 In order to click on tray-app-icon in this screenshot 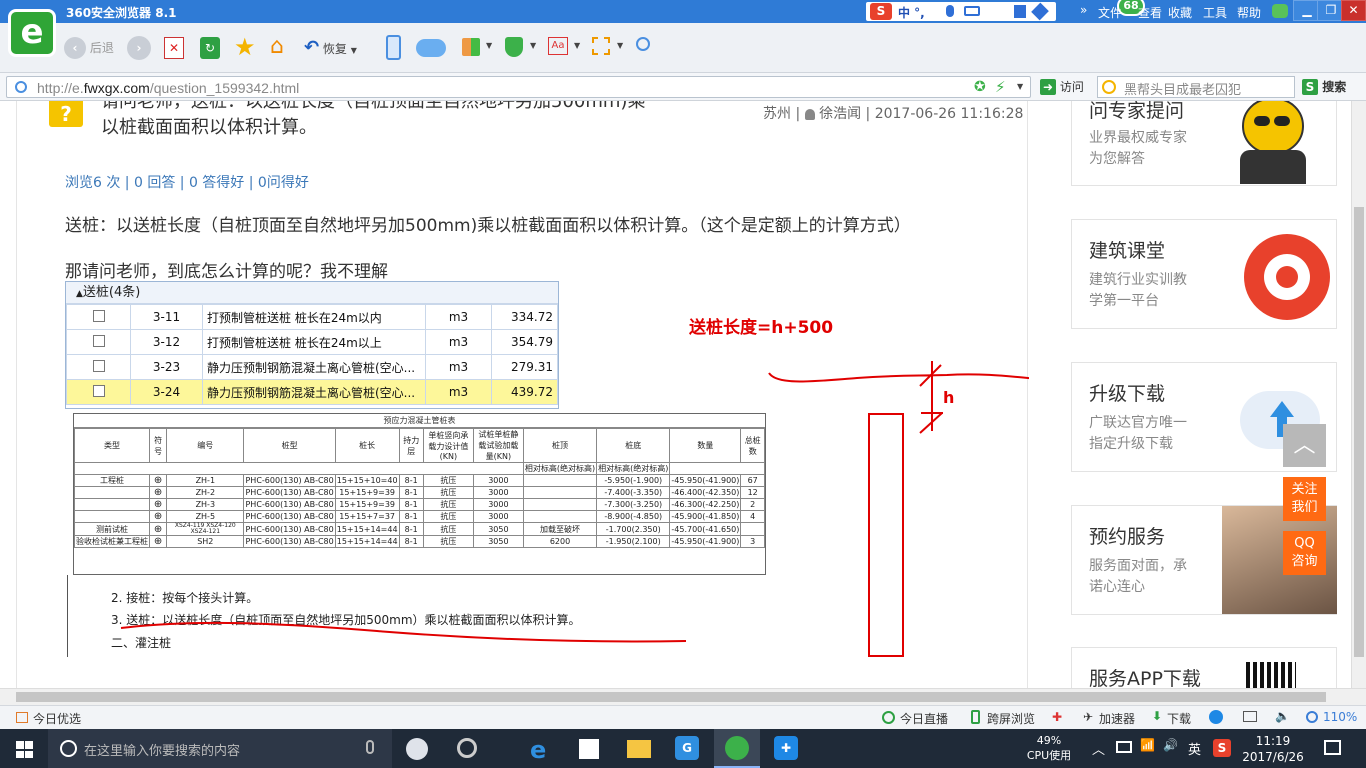, I will do `click(1124, 747)`.